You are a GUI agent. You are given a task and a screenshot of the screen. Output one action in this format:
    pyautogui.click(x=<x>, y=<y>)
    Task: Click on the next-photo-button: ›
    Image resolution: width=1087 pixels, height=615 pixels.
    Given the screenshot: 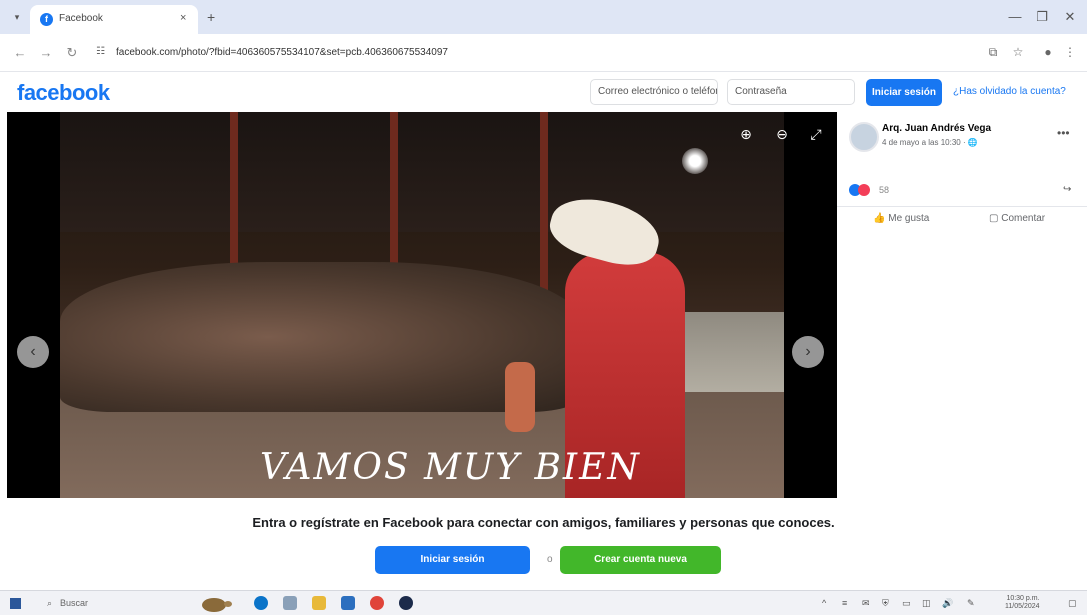 What is the action you would take?
    pyautogui.click(x=808, y=352)
    